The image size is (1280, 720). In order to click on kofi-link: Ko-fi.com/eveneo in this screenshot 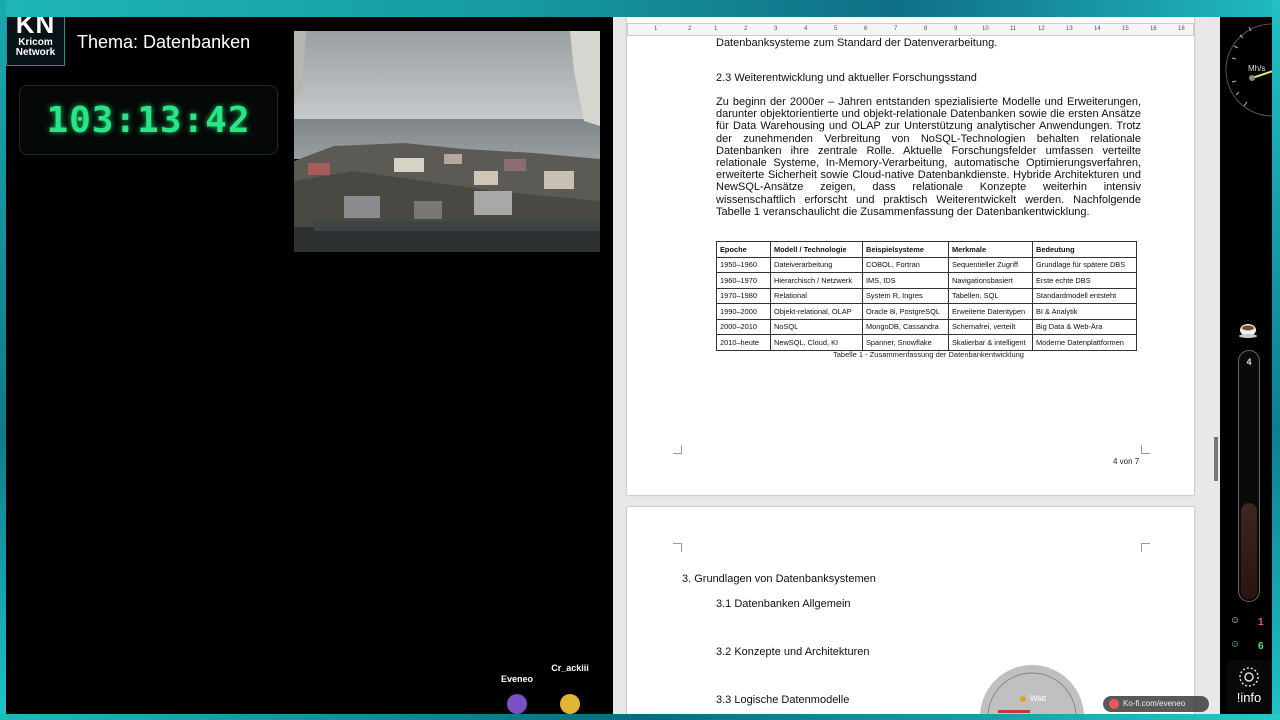, I will do `click(1156, 704)`.